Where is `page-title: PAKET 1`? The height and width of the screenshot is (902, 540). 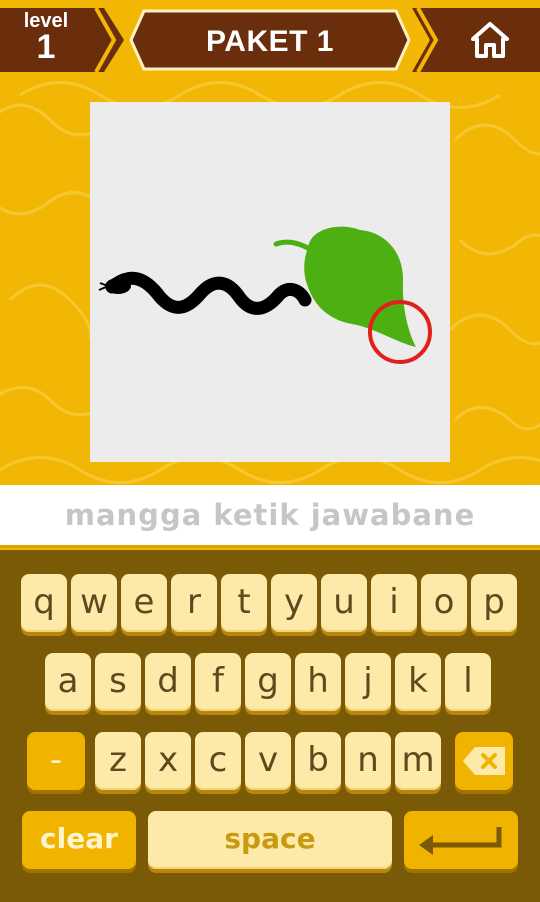
page-title: PAKET 1 is located at coordinates (270, 41).